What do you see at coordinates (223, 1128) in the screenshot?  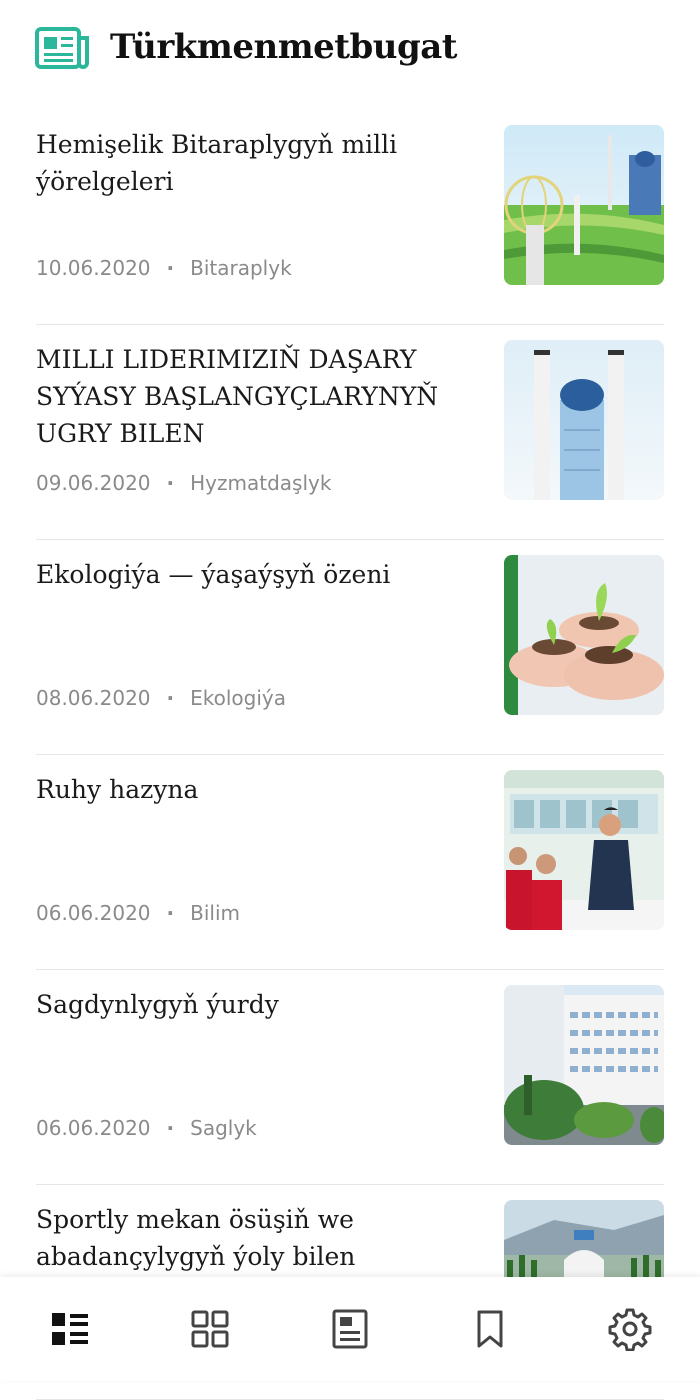 I see `article-category: Saglyk` at bounding box center [223, 1128].